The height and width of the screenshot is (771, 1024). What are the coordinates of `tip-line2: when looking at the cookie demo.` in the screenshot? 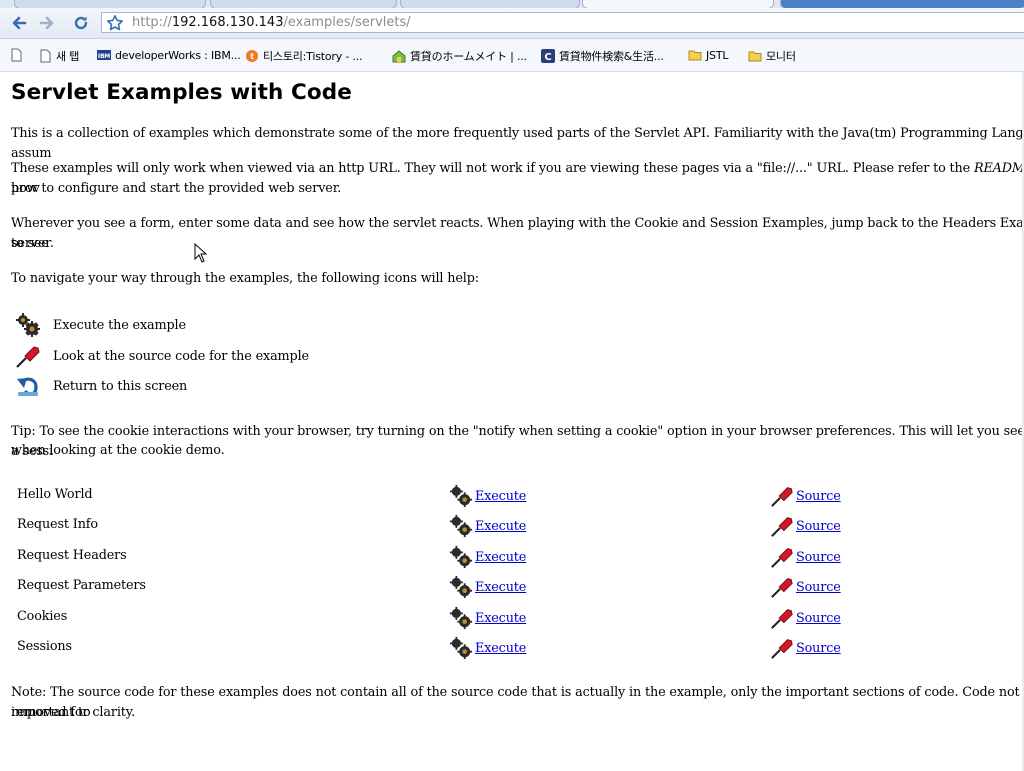 It's located at (118, 450).